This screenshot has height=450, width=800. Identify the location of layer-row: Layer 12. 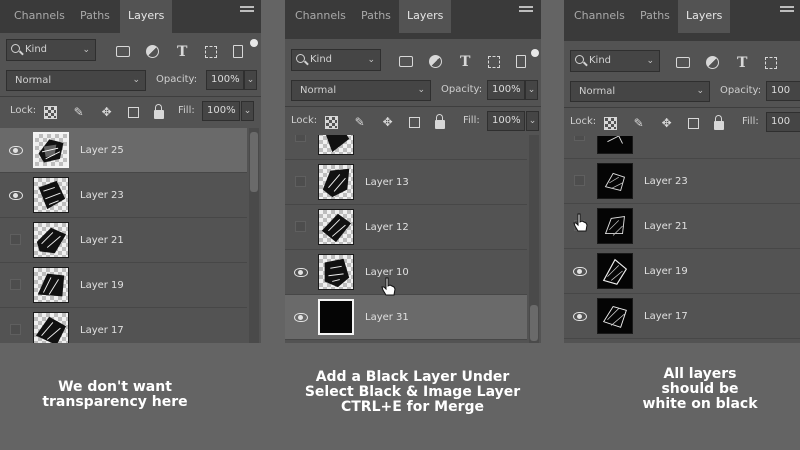
(406, 227).